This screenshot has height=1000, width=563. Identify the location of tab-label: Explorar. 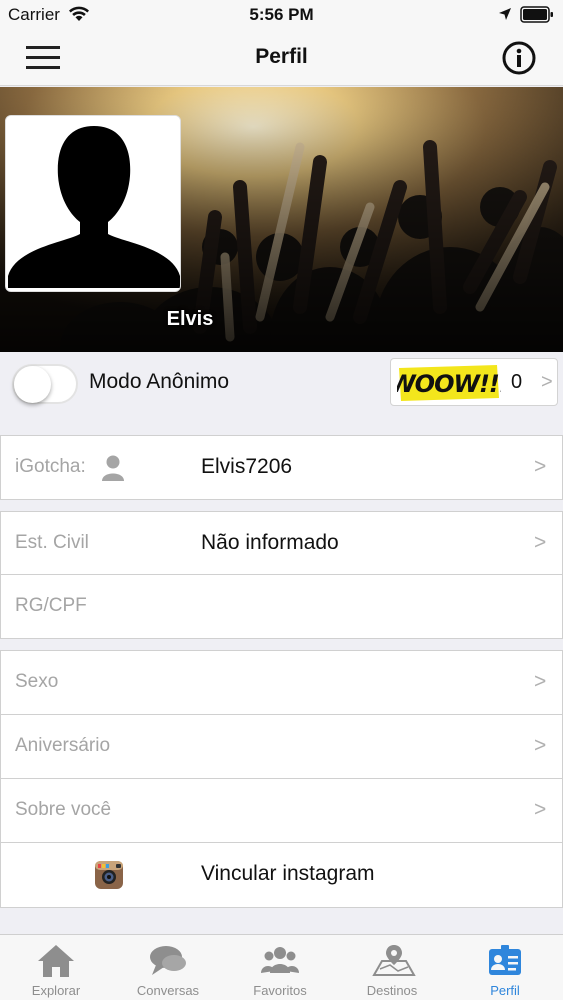
(56, 990).